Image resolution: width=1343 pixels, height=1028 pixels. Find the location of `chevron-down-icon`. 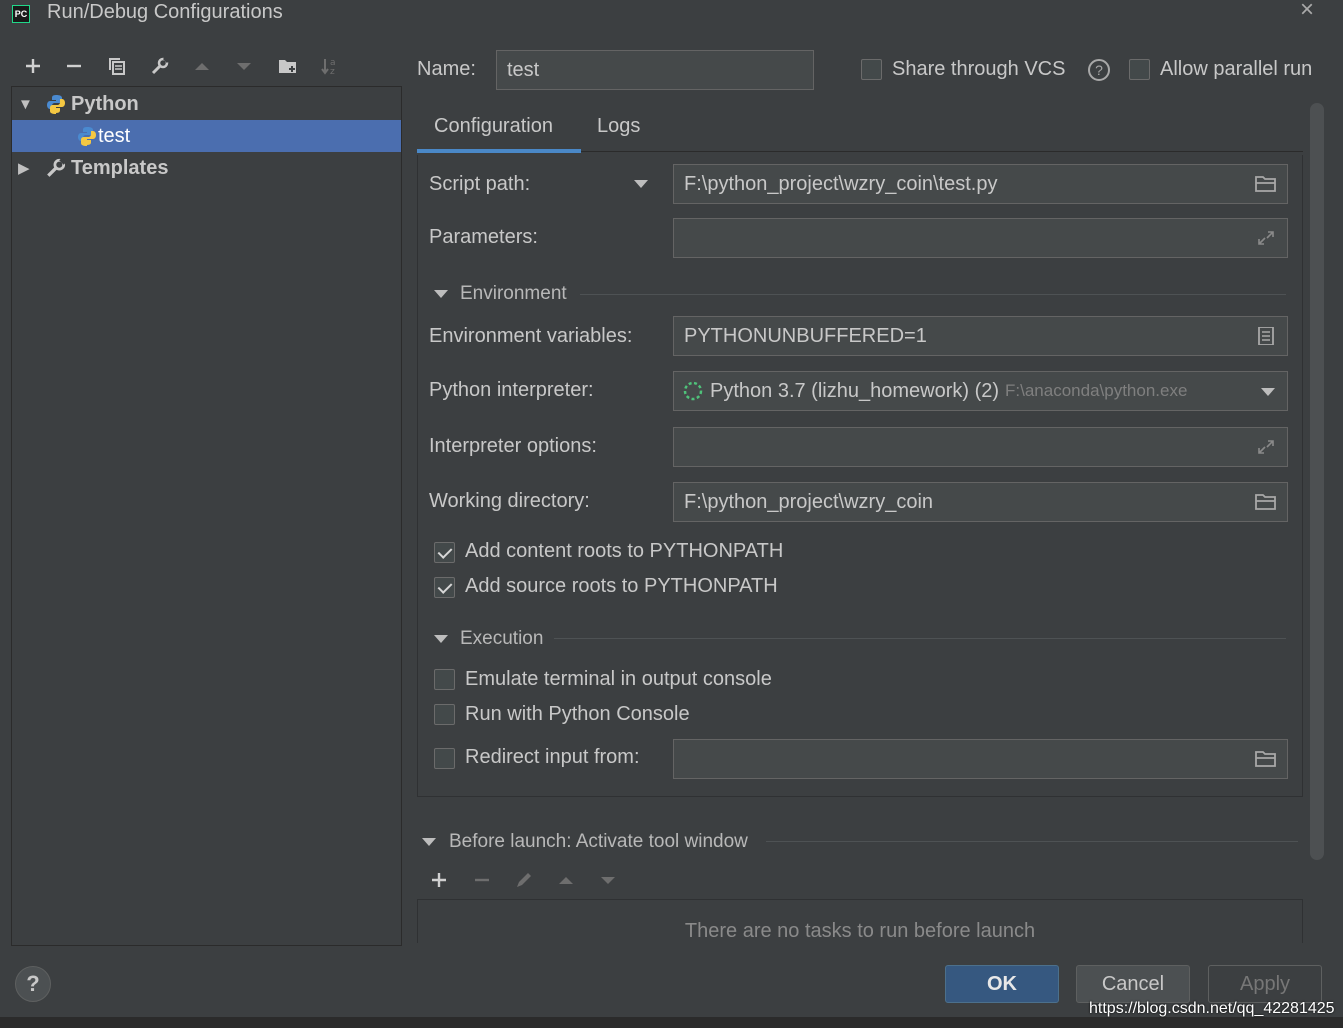

chevron-down-icon is located at coordinates (1268, 392).